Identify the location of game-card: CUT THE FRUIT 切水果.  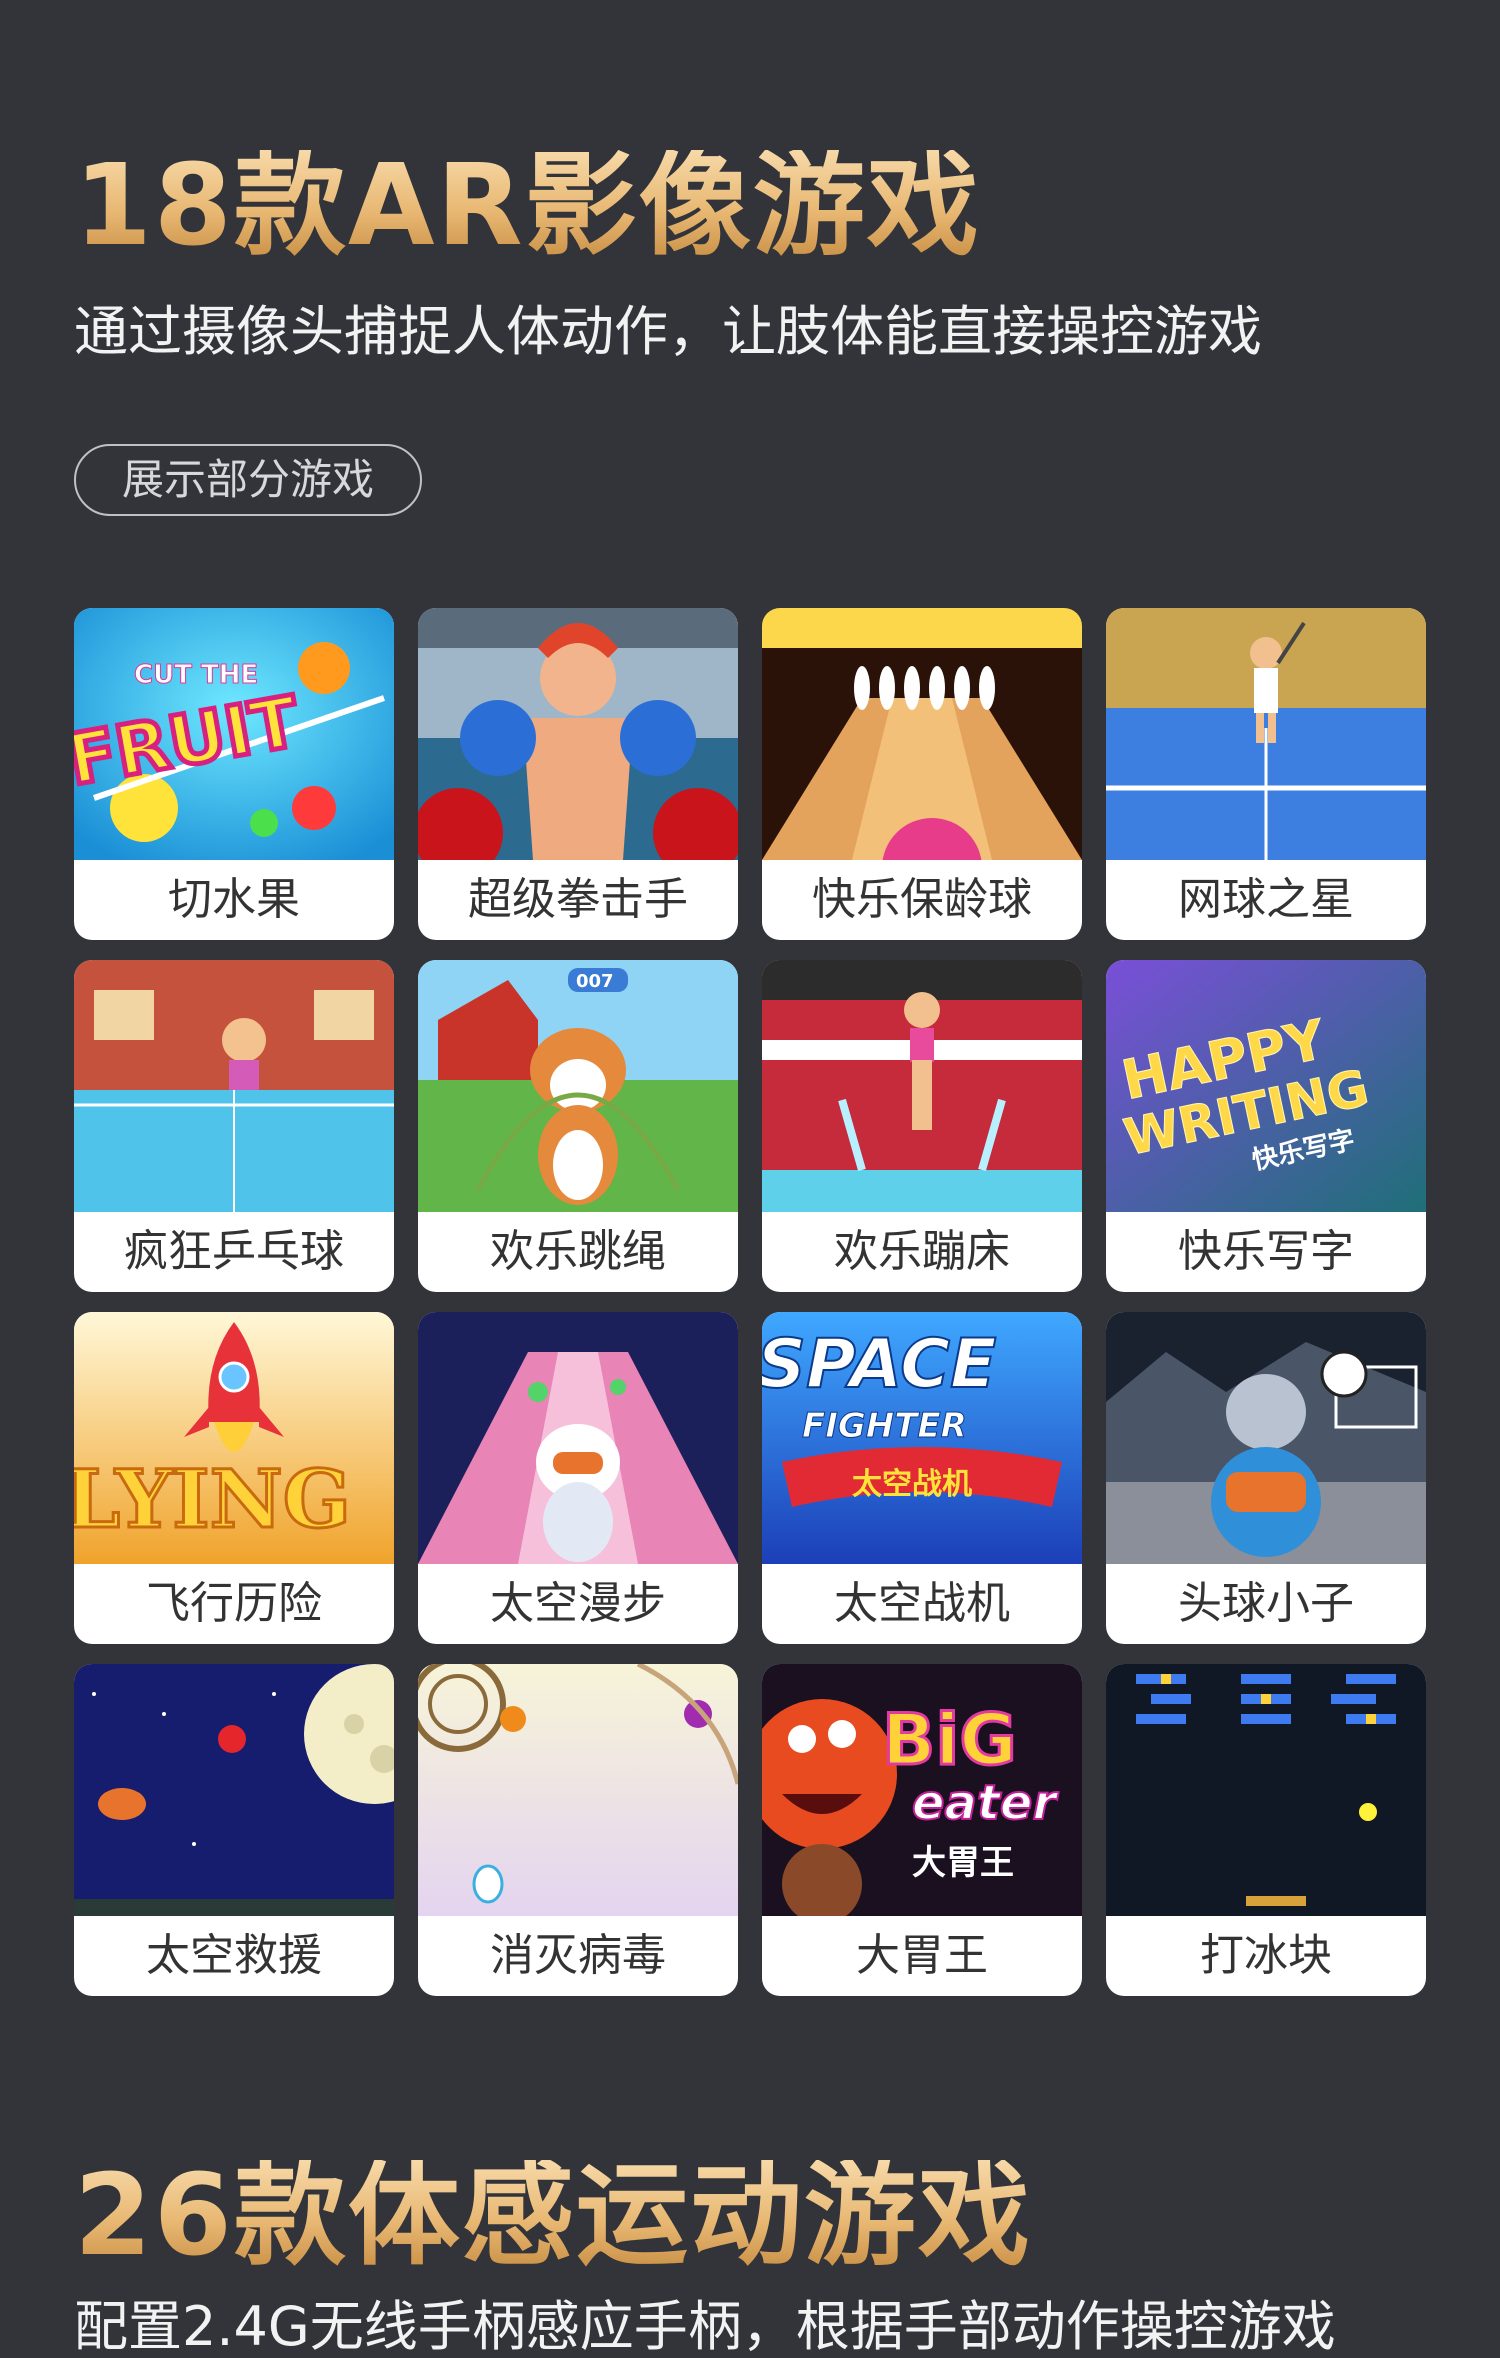
(234, 774).